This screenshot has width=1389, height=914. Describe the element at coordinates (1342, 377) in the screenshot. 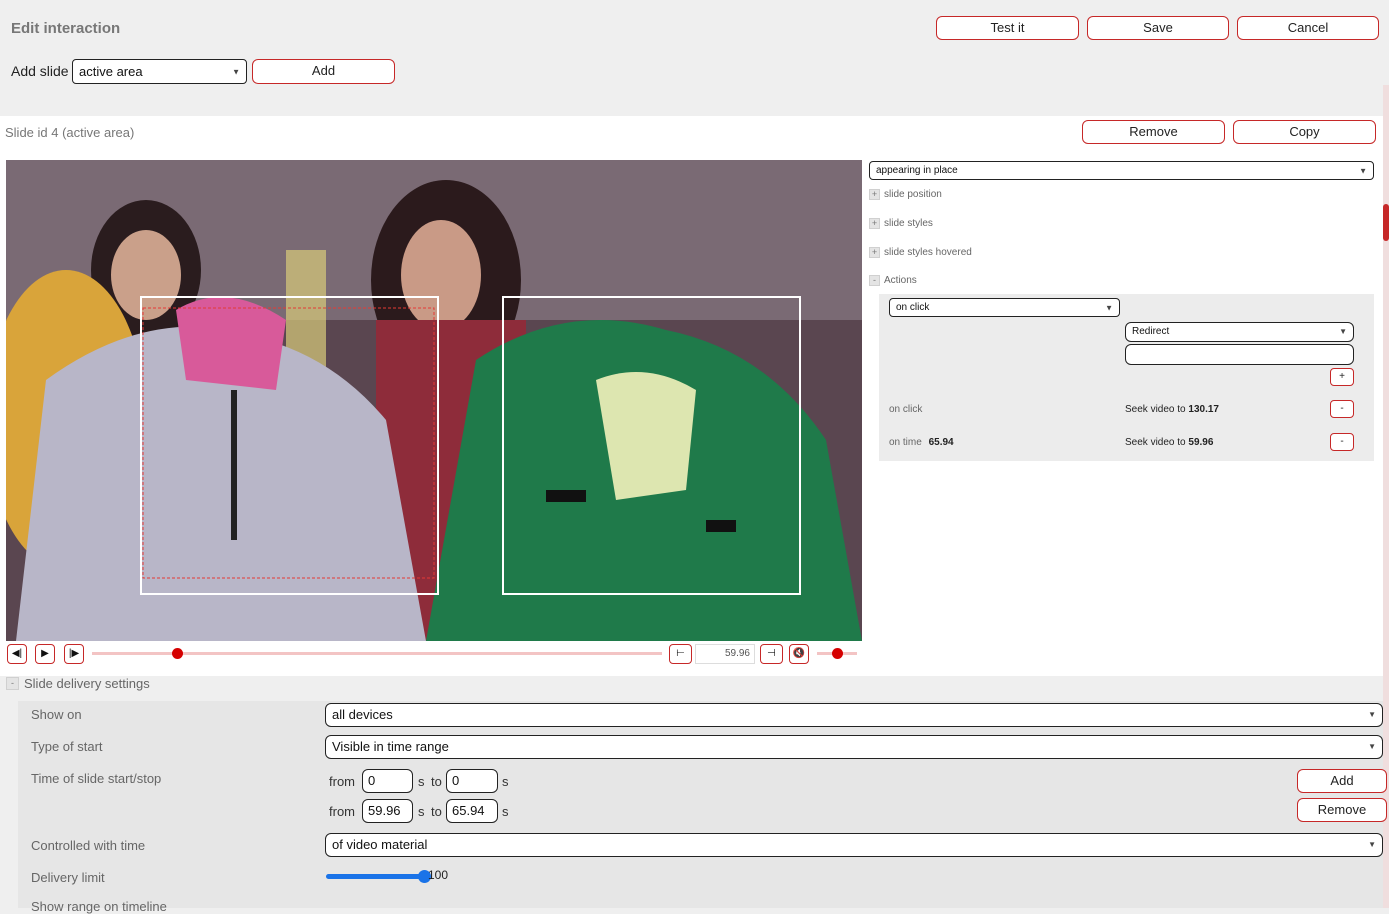

I see `add-action-button: +` at that location.